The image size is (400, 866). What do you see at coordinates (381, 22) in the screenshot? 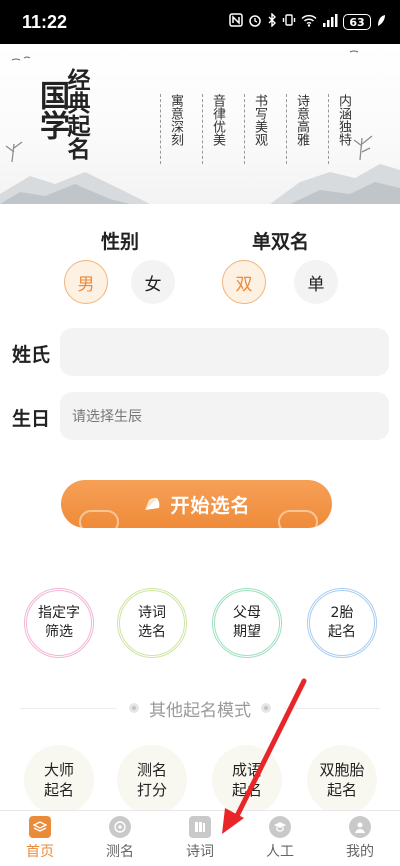
I see `leaf-icon` at bounding box center [381, 22].